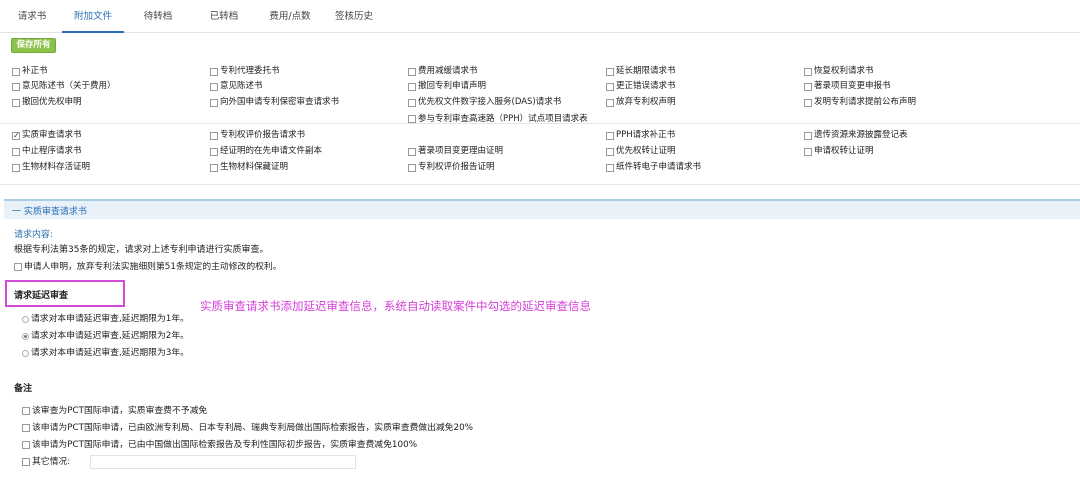 The height and width of the screenshot is (481, 1080). I want to click on document-label: 费用减缓请求书, so click(448, 71).